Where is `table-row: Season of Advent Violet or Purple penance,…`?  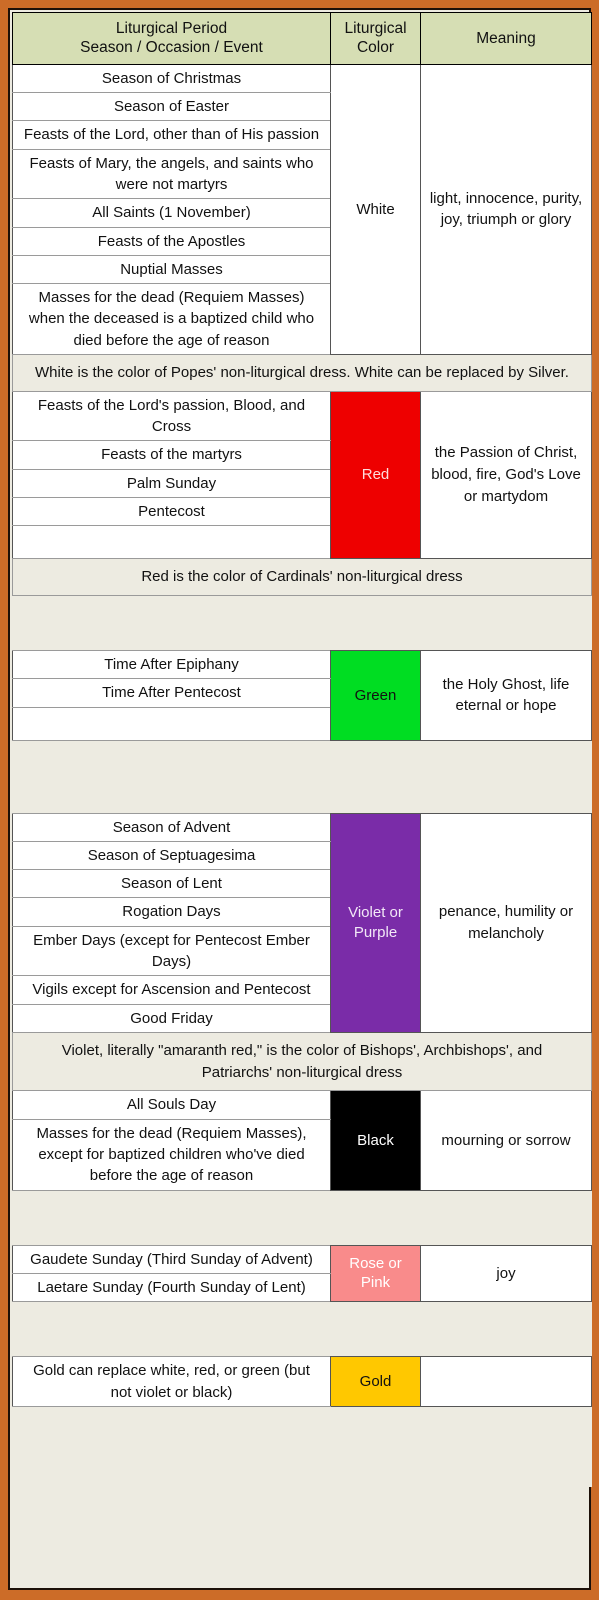 table-row: Season of Advent Violet or Purple penance,… is located at coordinates (302, 922).